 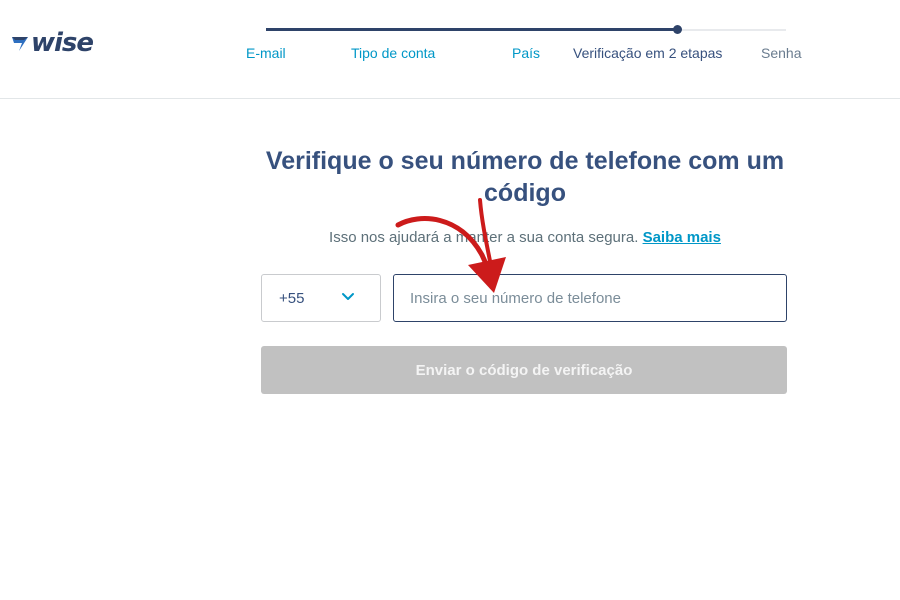 What do you see at coordinates (62, 43) in the screenshot?
I see `wise-logo-text: wise` at bounding box center [62, 43].